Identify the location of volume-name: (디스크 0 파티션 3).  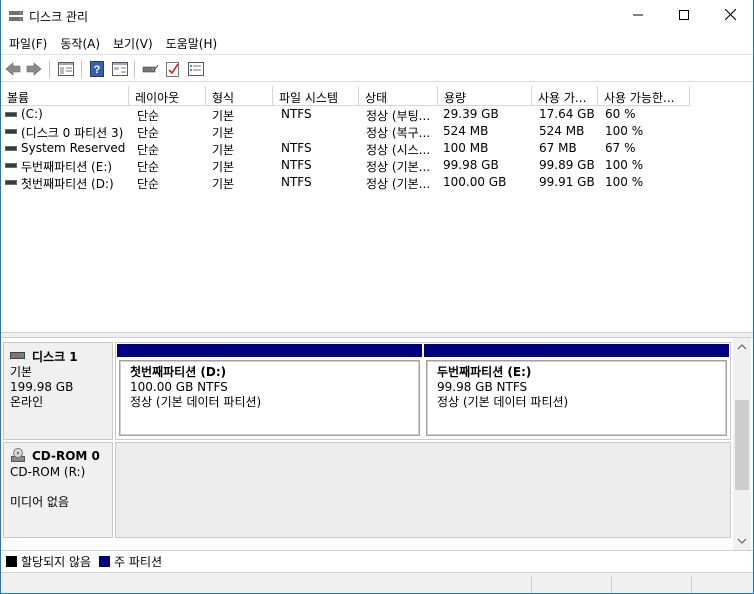
(72, 133).